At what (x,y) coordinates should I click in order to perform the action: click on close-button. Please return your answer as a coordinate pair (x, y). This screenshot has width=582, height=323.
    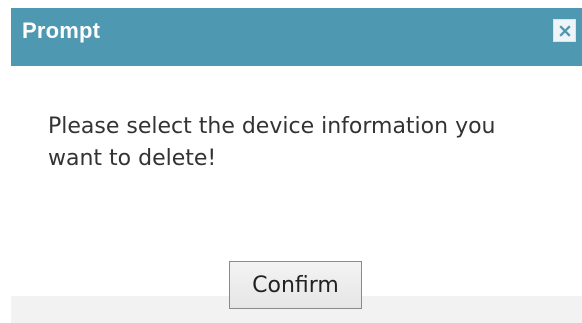
    Looking at the image, I should click on (564, 30).